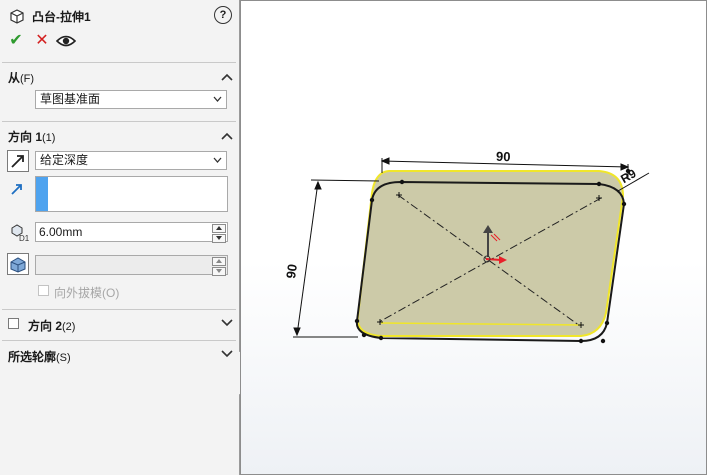 Image resolution: width=707 pixels, height=476 pixels. Describe the element at coordinates (223, 15) in the screenshot. I see `help-icon: ?` at that location.